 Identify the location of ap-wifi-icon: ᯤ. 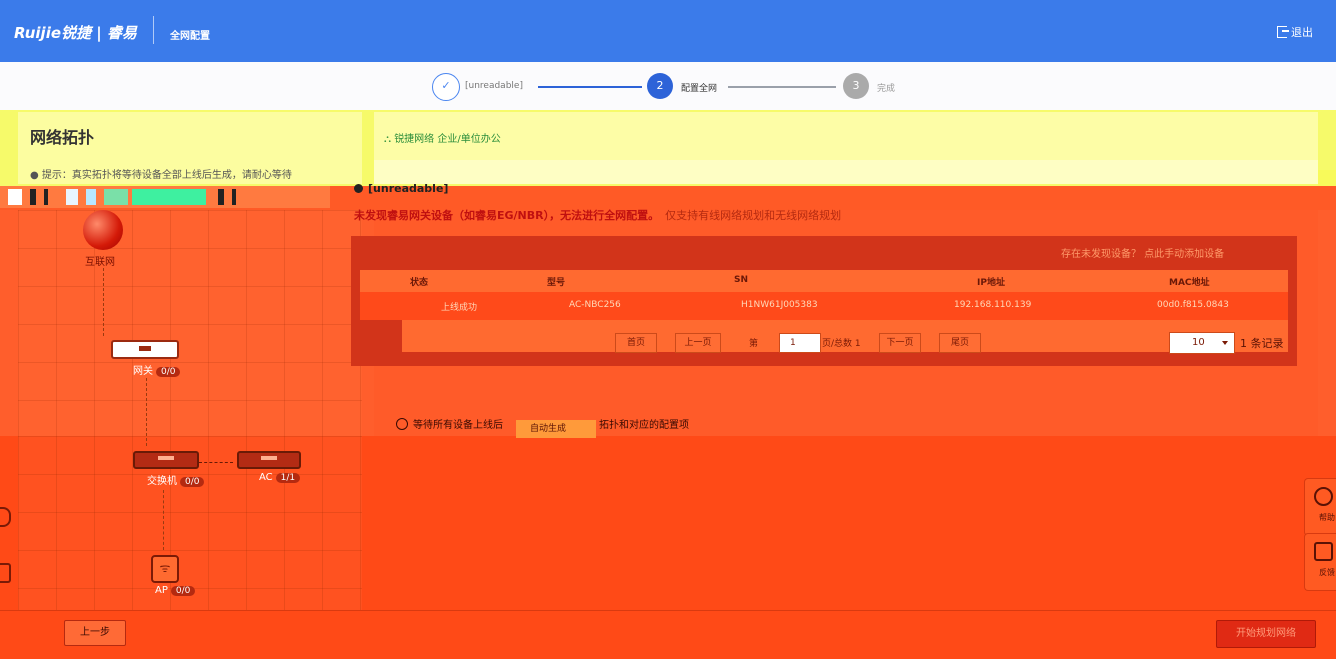
(165, 569).